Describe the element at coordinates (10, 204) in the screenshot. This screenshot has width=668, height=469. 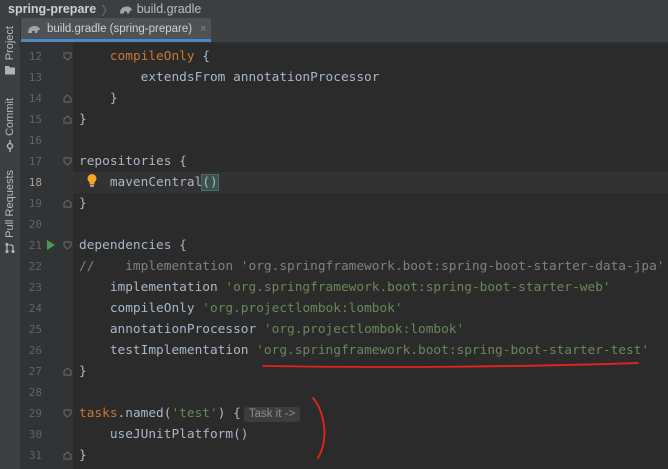
I see `sidebar-item-label: Pull Requests` at that location.